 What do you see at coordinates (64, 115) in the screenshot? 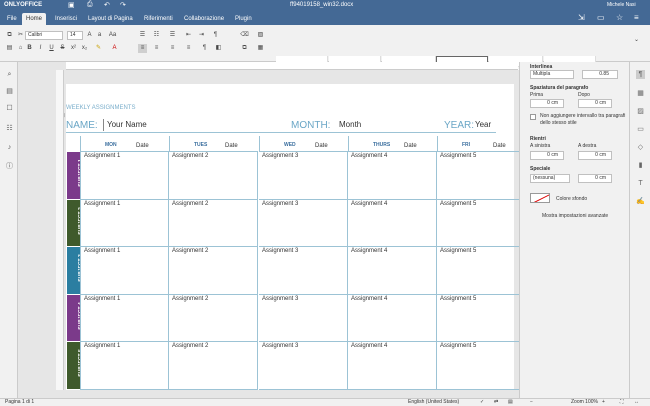
I see `table-anchor-icon: ⊞` at bounding box center [64, 115].